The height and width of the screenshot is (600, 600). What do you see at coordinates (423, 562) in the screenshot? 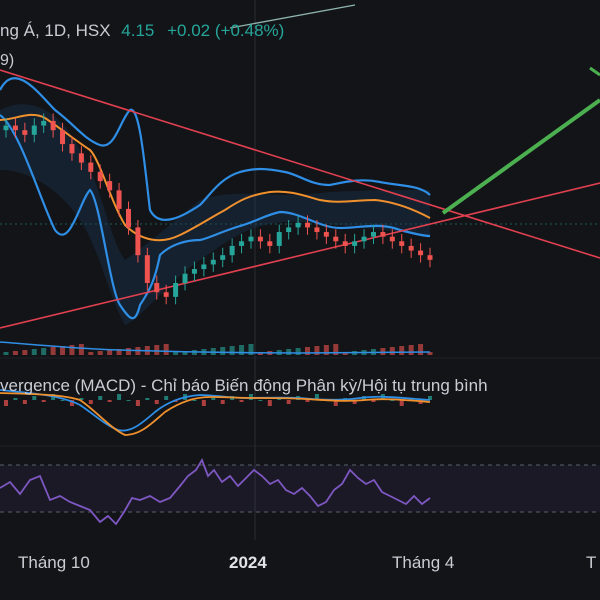
I see `x-axis-label-apr: Tháng 4` at bounding box center [423, 562].